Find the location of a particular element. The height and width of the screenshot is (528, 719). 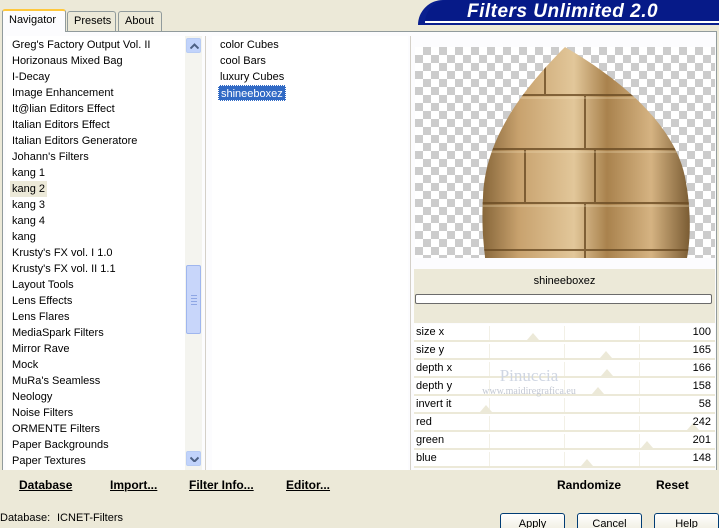

slider-row: invert it 58 is located at coordinates (564, 405).